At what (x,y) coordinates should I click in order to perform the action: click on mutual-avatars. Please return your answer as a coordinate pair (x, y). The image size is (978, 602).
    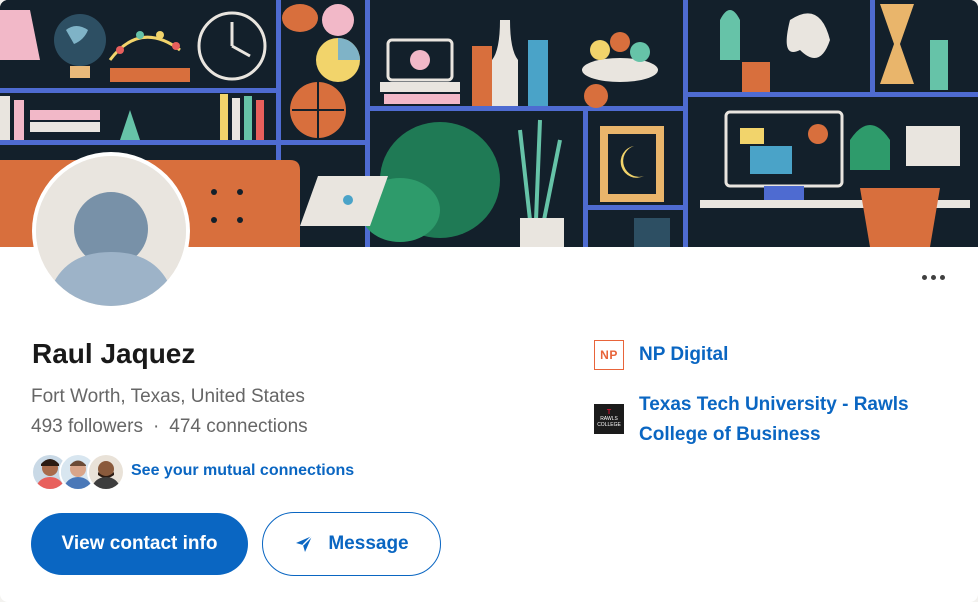
    Looking at the image, I should click on (78, 471).